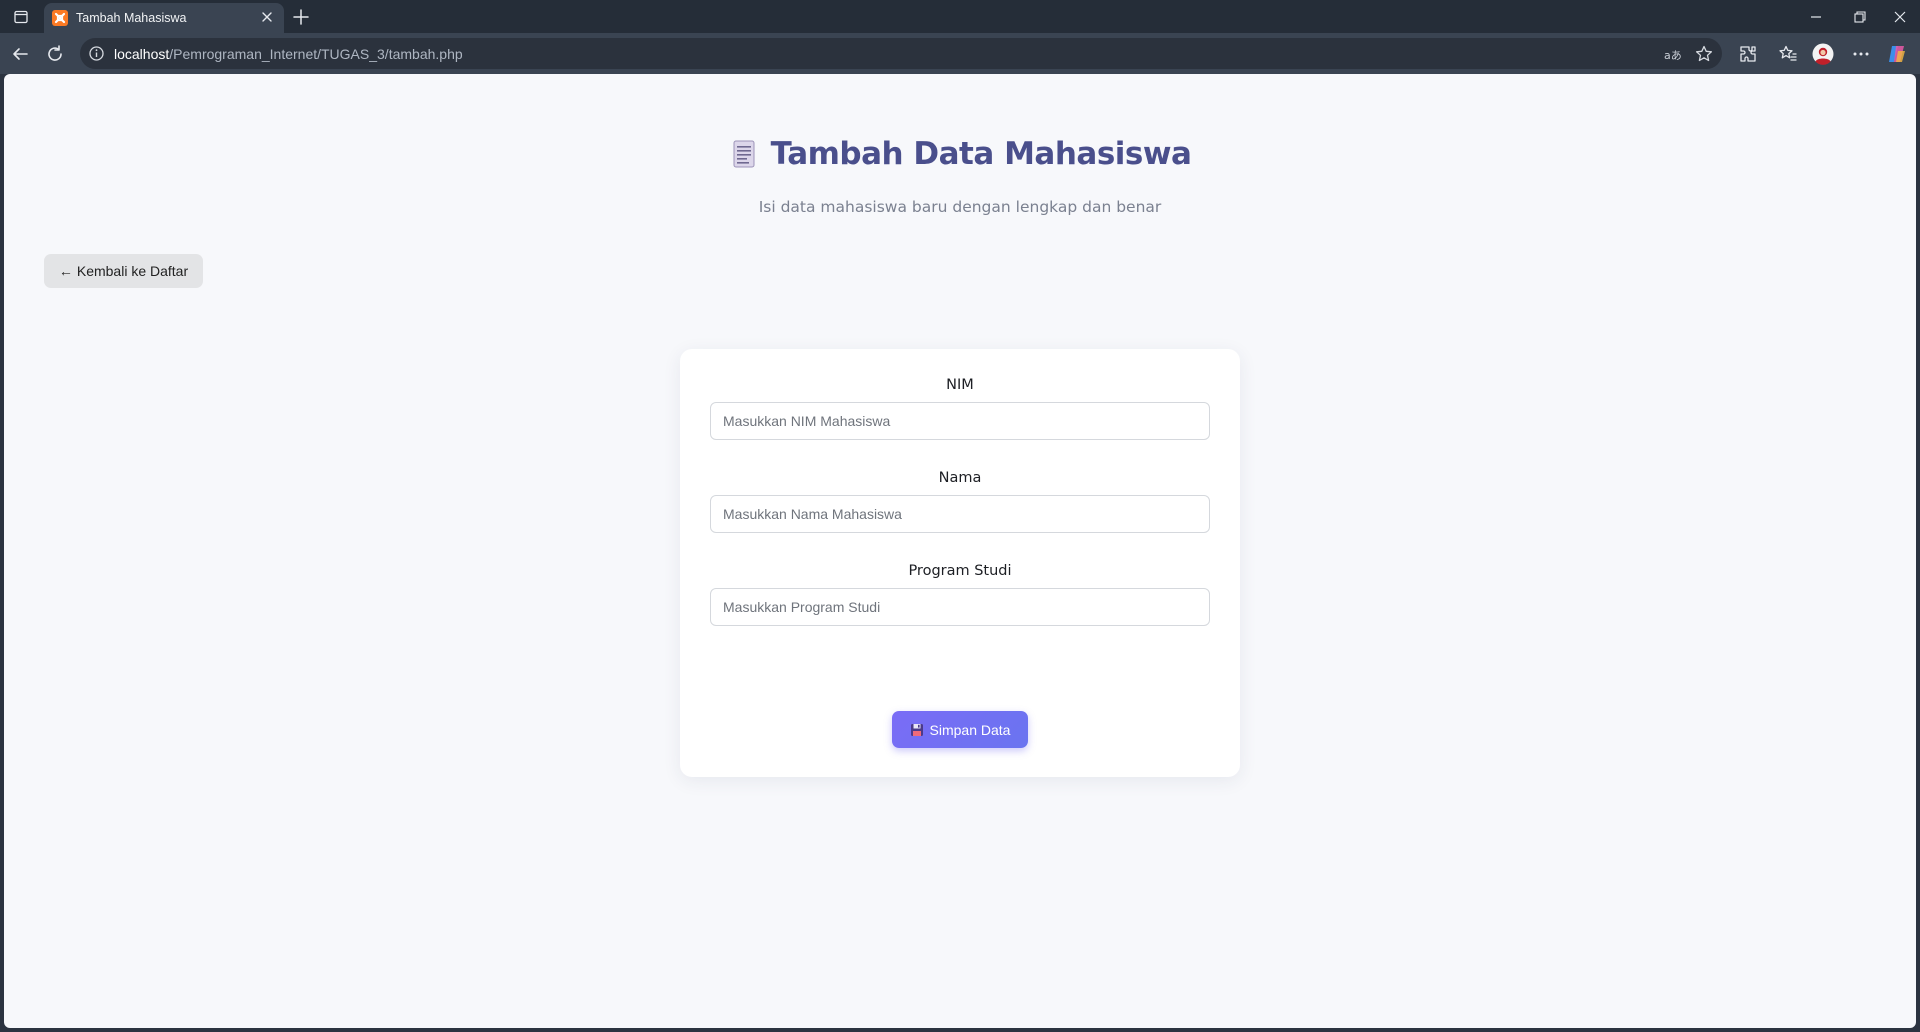  I want to click on add-student-form: NIM Nama Program Studi Simpan Data, so click(960, 563).